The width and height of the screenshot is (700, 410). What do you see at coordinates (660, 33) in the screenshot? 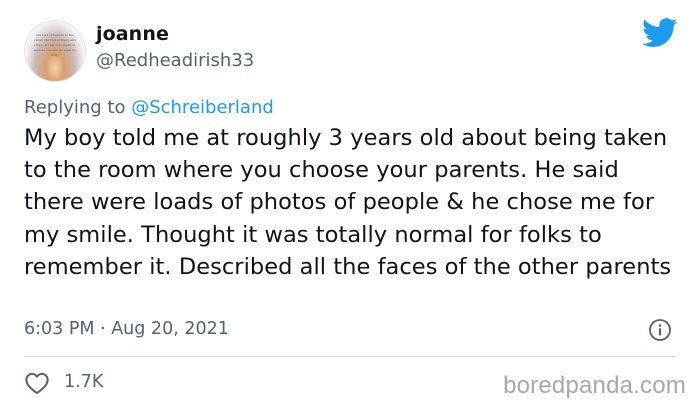
I see `twitter-logo-icon` at bounding box center [660, 33].